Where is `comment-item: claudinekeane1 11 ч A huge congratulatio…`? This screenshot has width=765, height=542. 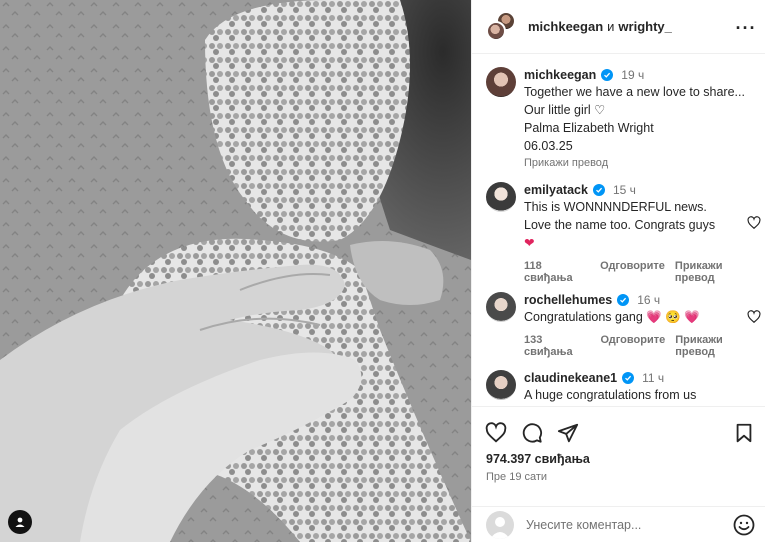 comment-item: claudinekeane1 11 ч A huge congratulatio… is located at coordinates (623, 388).